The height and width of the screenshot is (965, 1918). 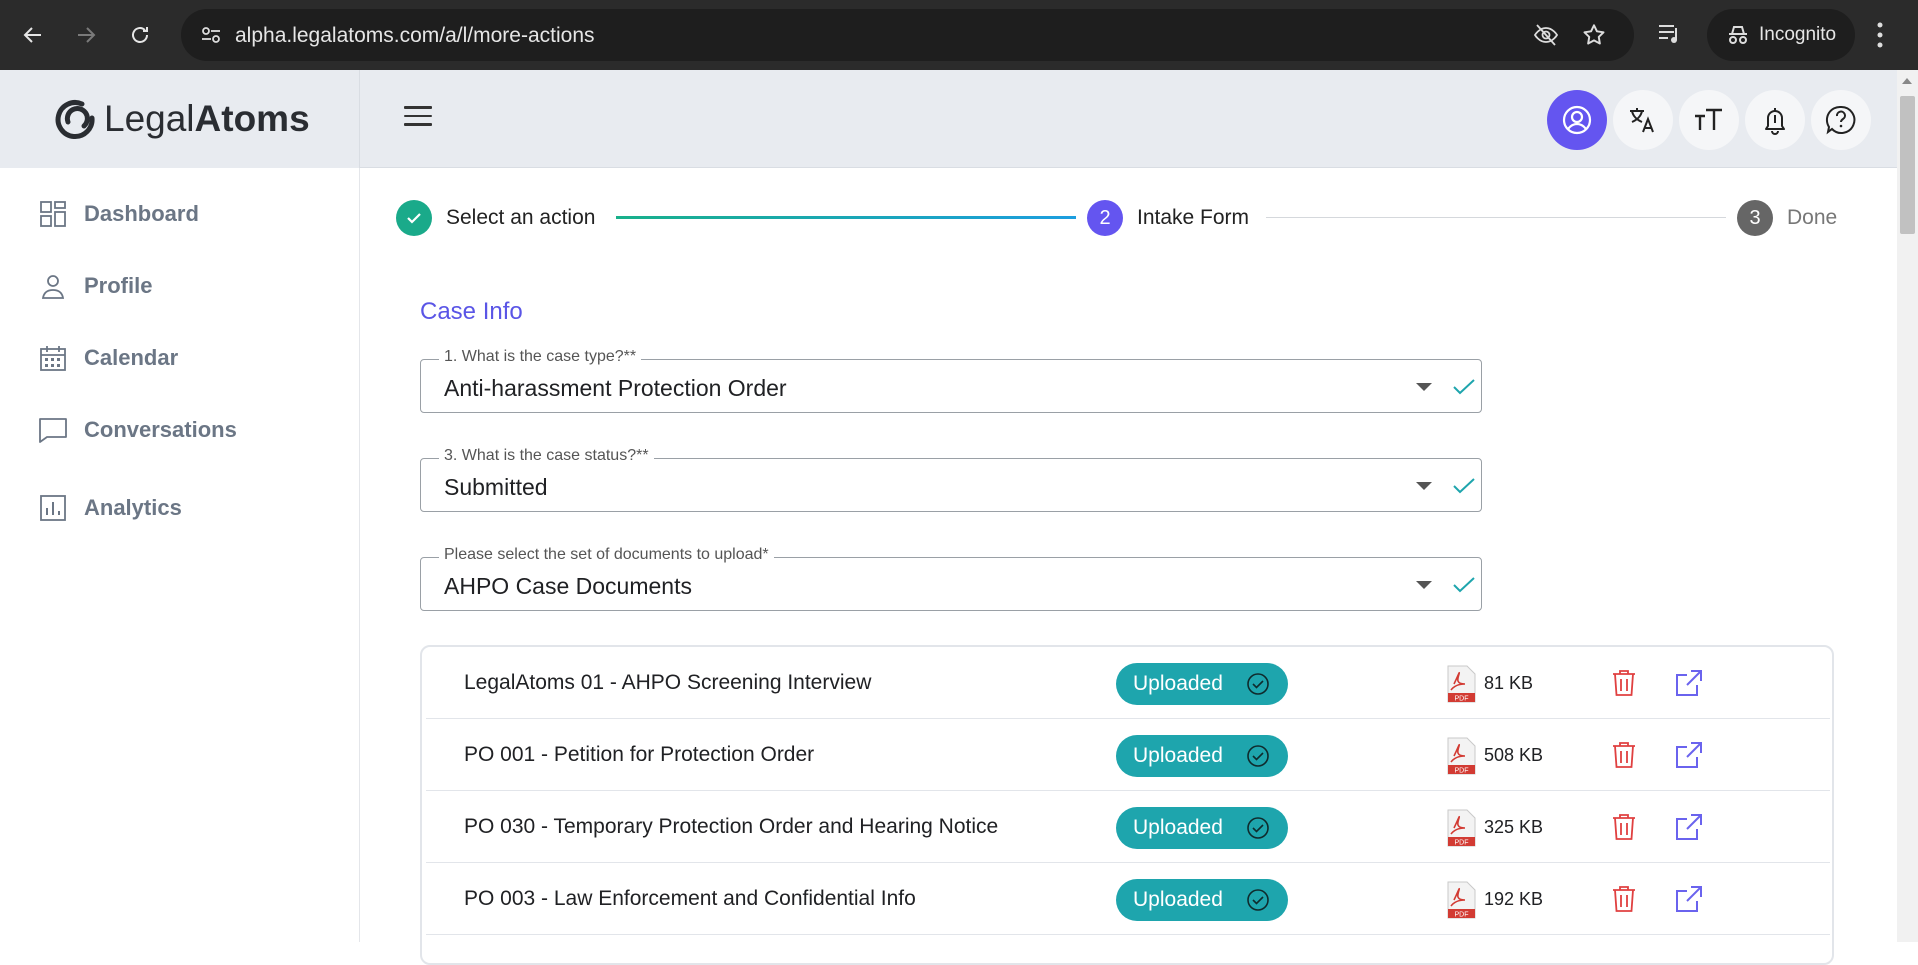 What do you see at coordinates (1509, 683) in the screenshot?
I see `file-size: 81 KB` at bounding box center [1509, 683].